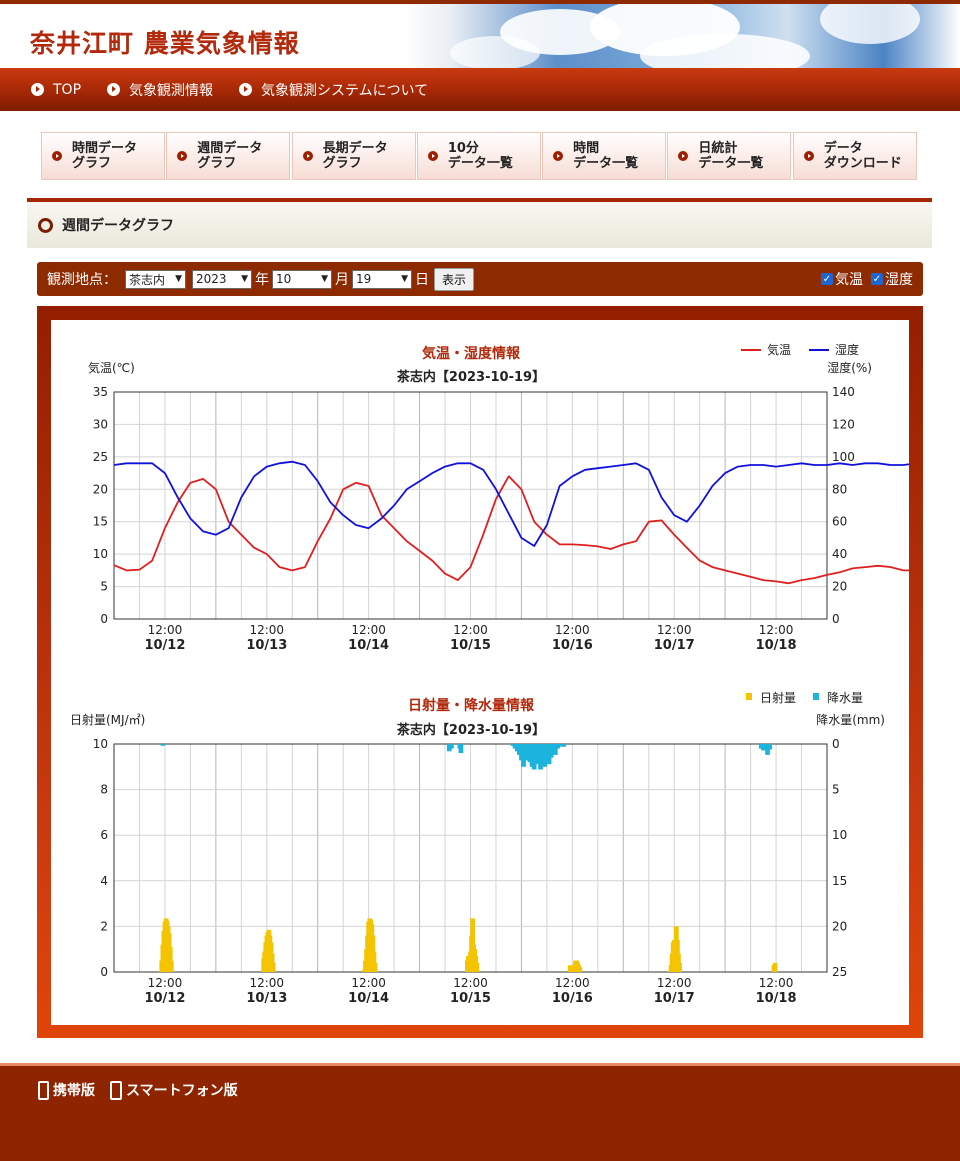 Image resolution: width=960 pixels, height=1161 pixels. What do you see at coordinates (862, 163) in the screenshot?
I see `tab-label-line2: ダウンロード` at bounding box center [862, 163].